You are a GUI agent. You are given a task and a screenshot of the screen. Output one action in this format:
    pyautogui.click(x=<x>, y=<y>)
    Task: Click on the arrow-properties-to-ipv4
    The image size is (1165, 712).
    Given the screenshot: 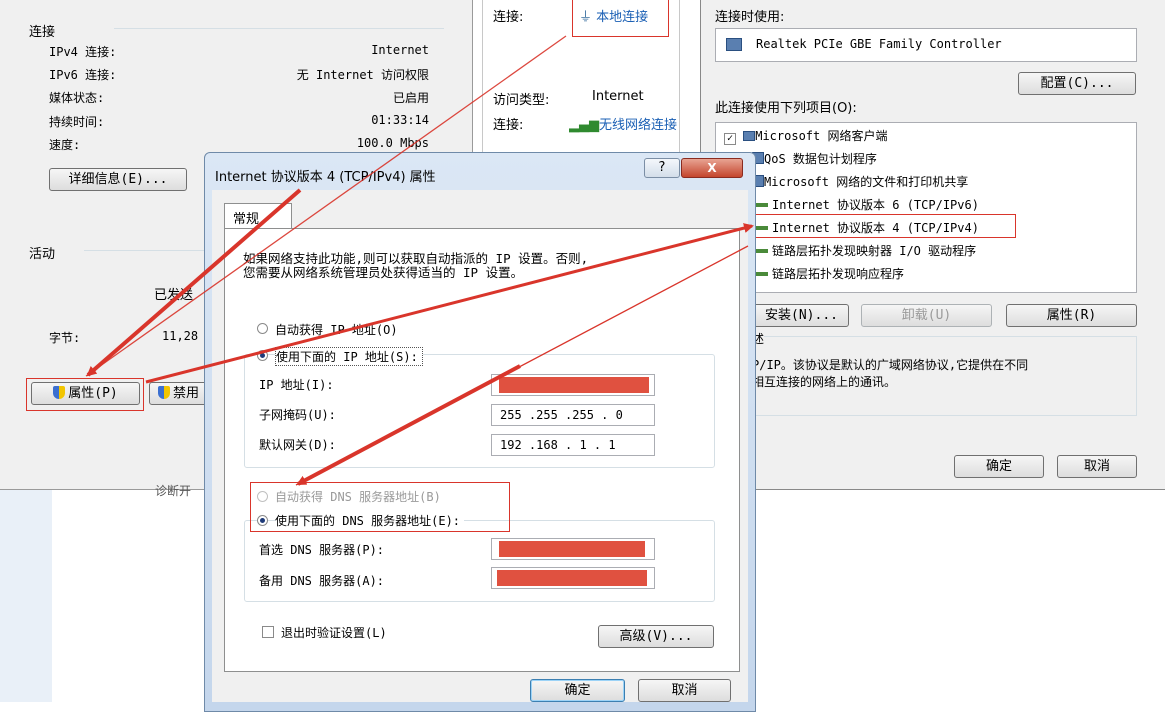 What is the action you would take?
    pyautogui.click(x=449, y=303)
    